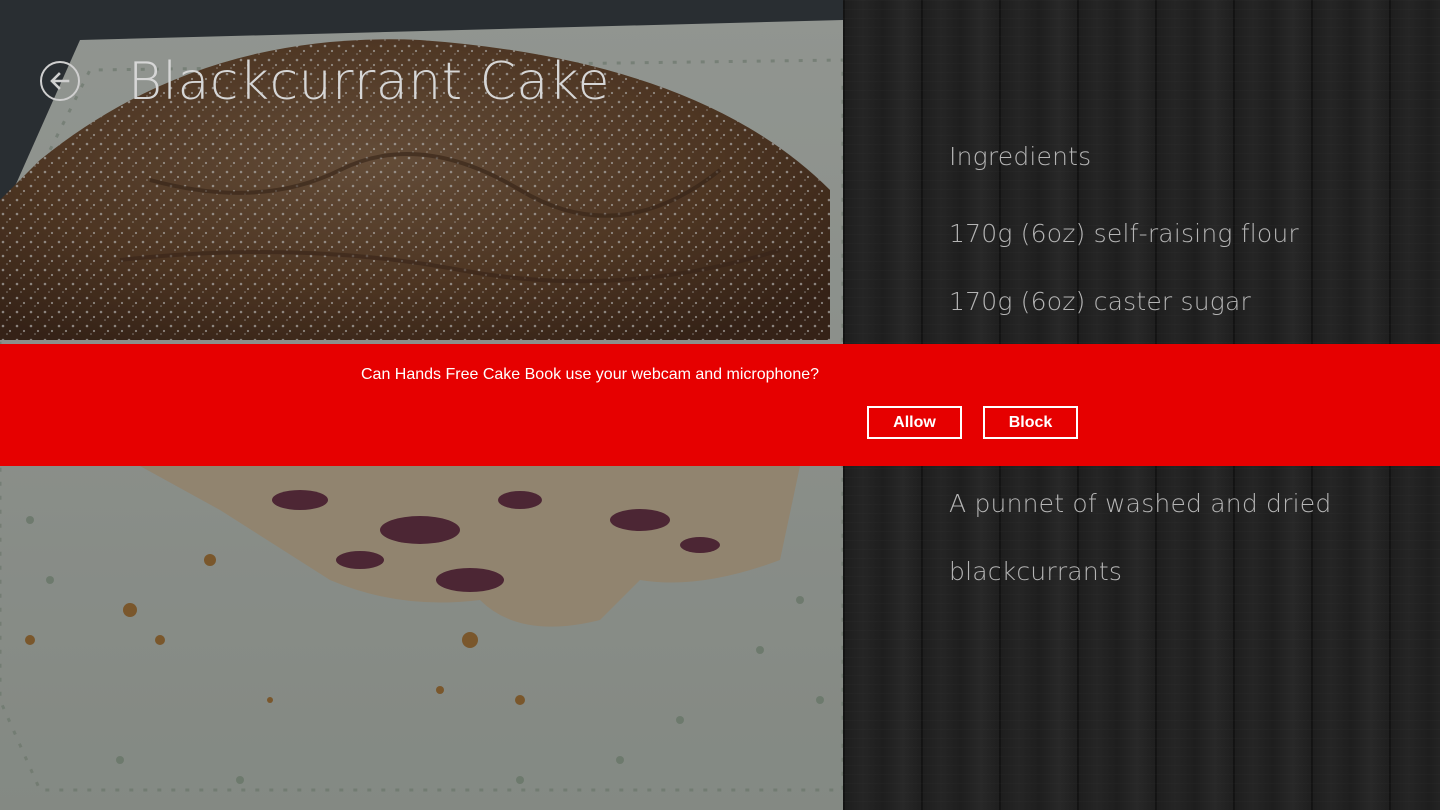  Describe the element at coordinates (1020, 156) in the screenshot. I see `ingredients-heading: Ingredients` at that location.